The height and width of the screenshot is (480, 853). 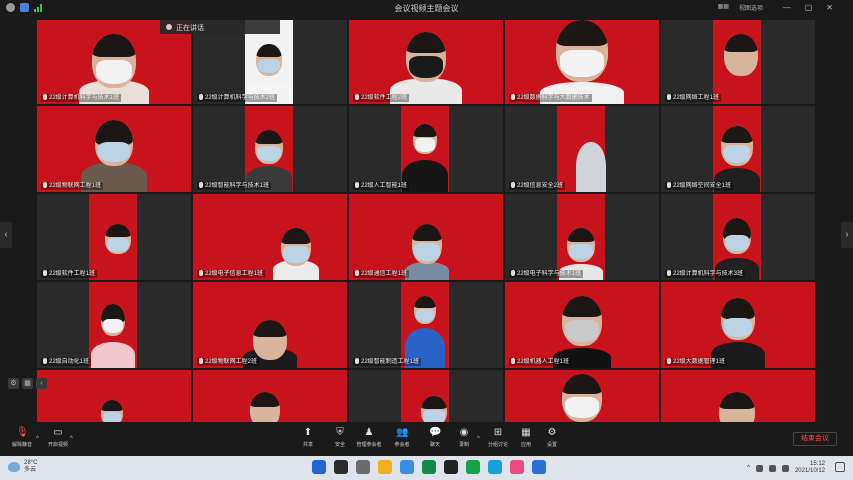 I want to click on taskbar-apps, so click(x=429, y=467).